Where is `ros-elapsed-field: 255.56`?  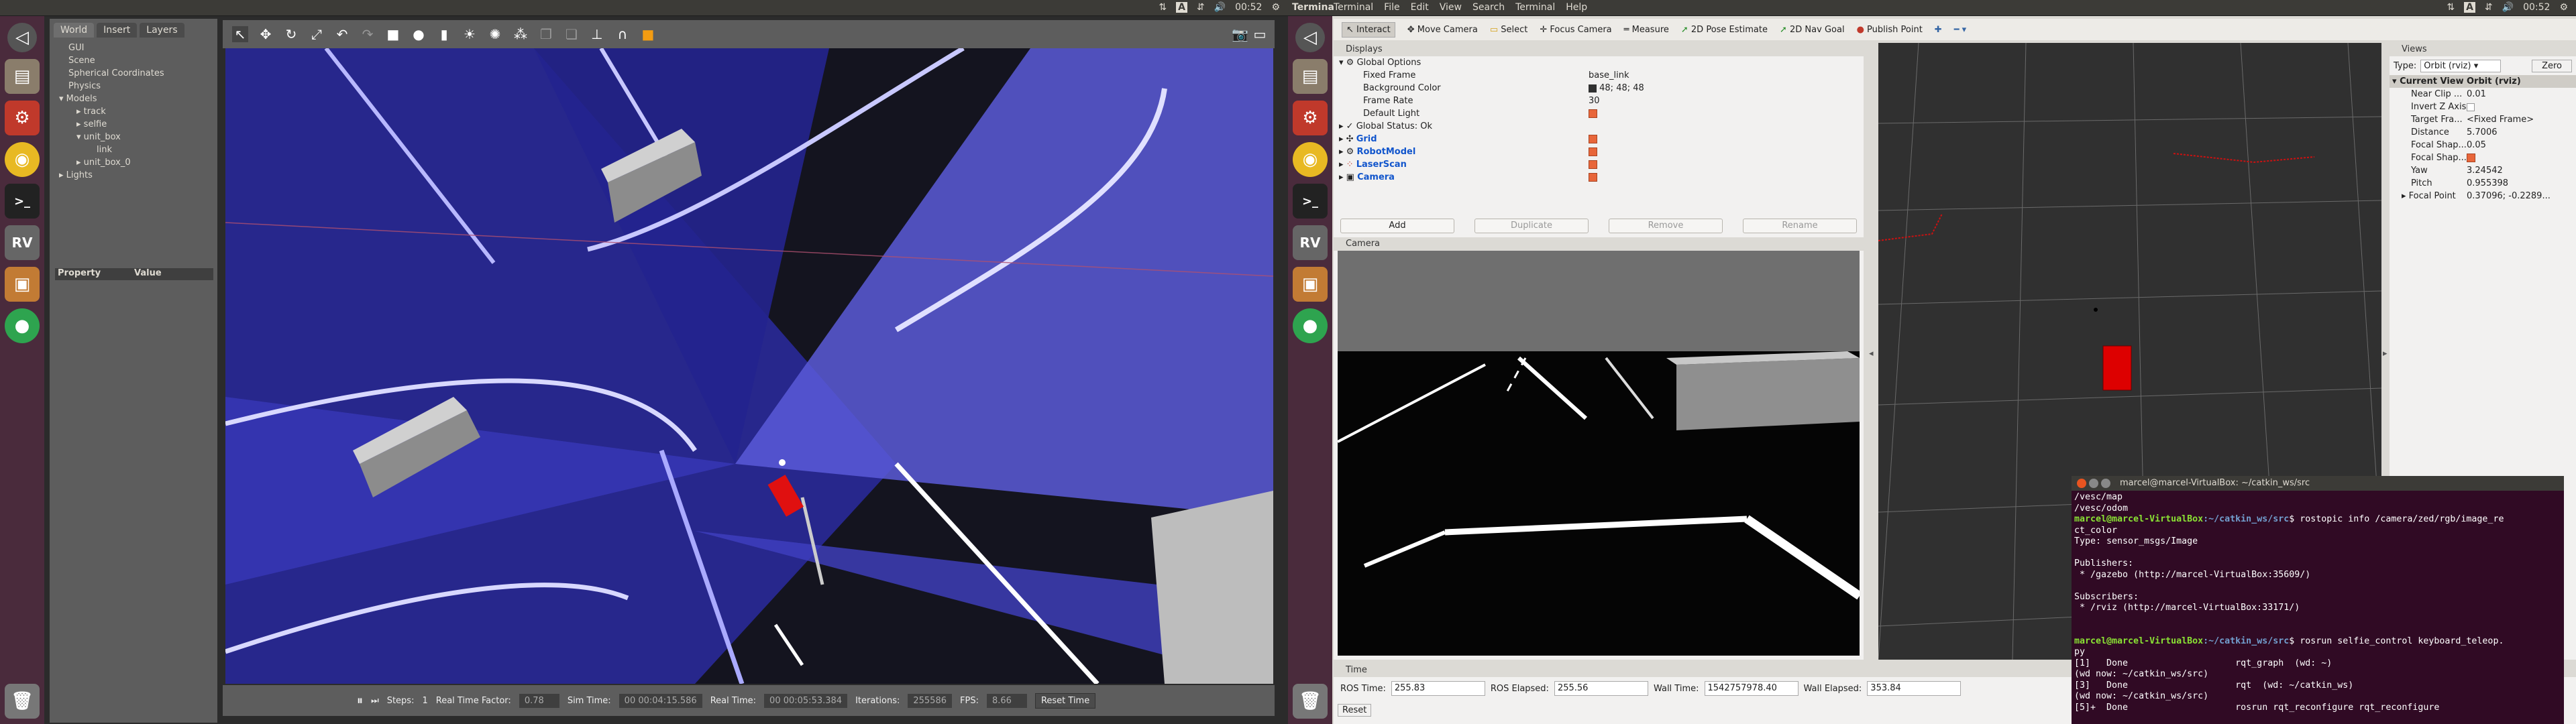 ros-elapsed-field: 255.56 is located at coordinates (1601, 688).